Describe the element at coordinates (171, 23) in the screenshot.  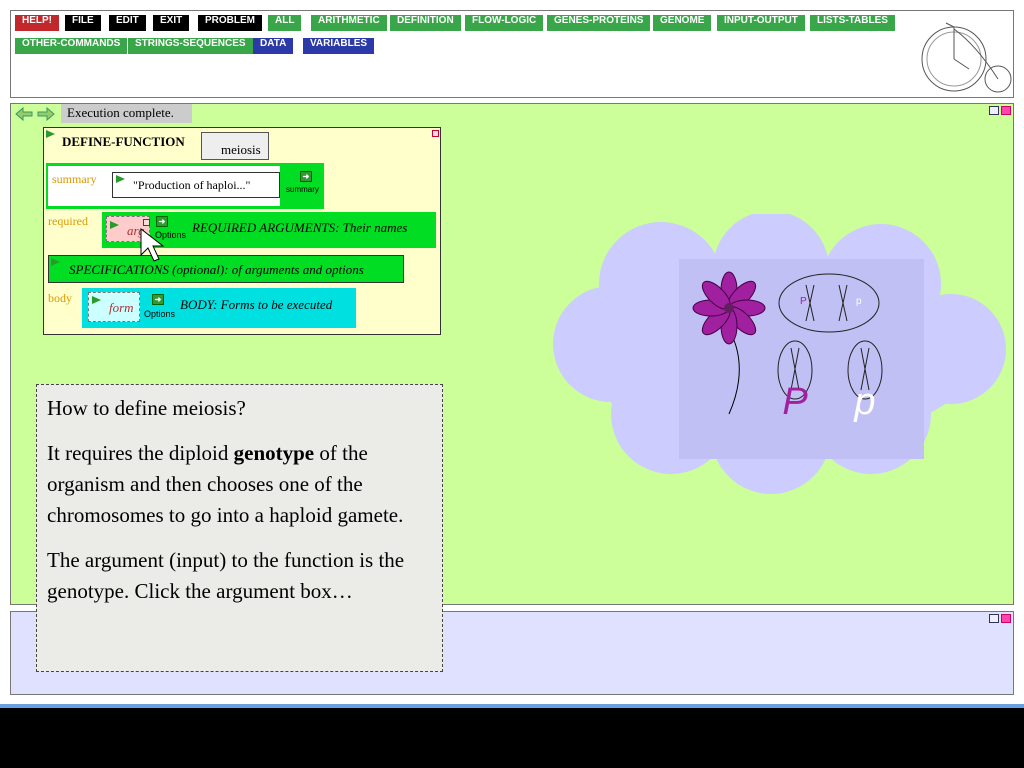
I see `exit-button: EXIT` at that location.